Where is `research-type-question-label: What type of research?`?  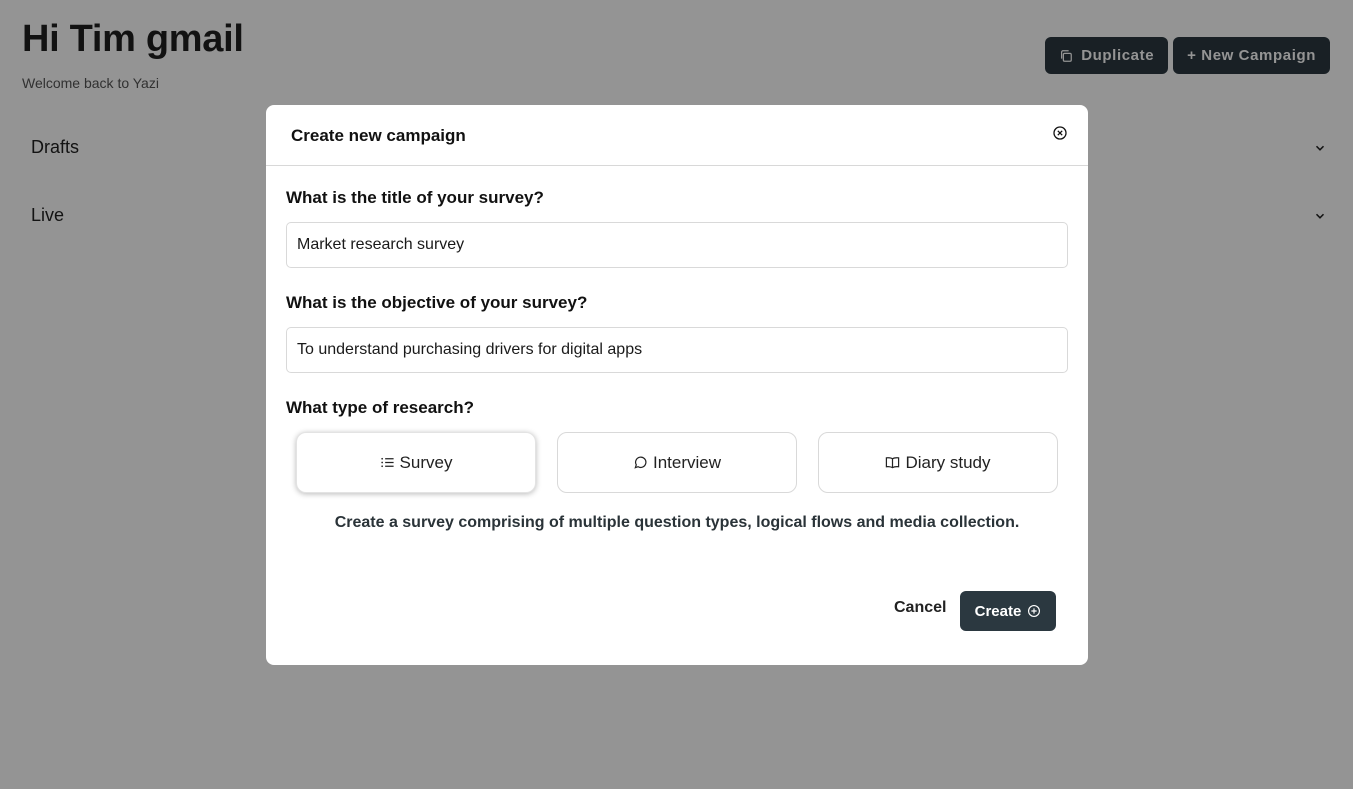 research-type-question-label: What type of research? is located at coordinates (380, 407).